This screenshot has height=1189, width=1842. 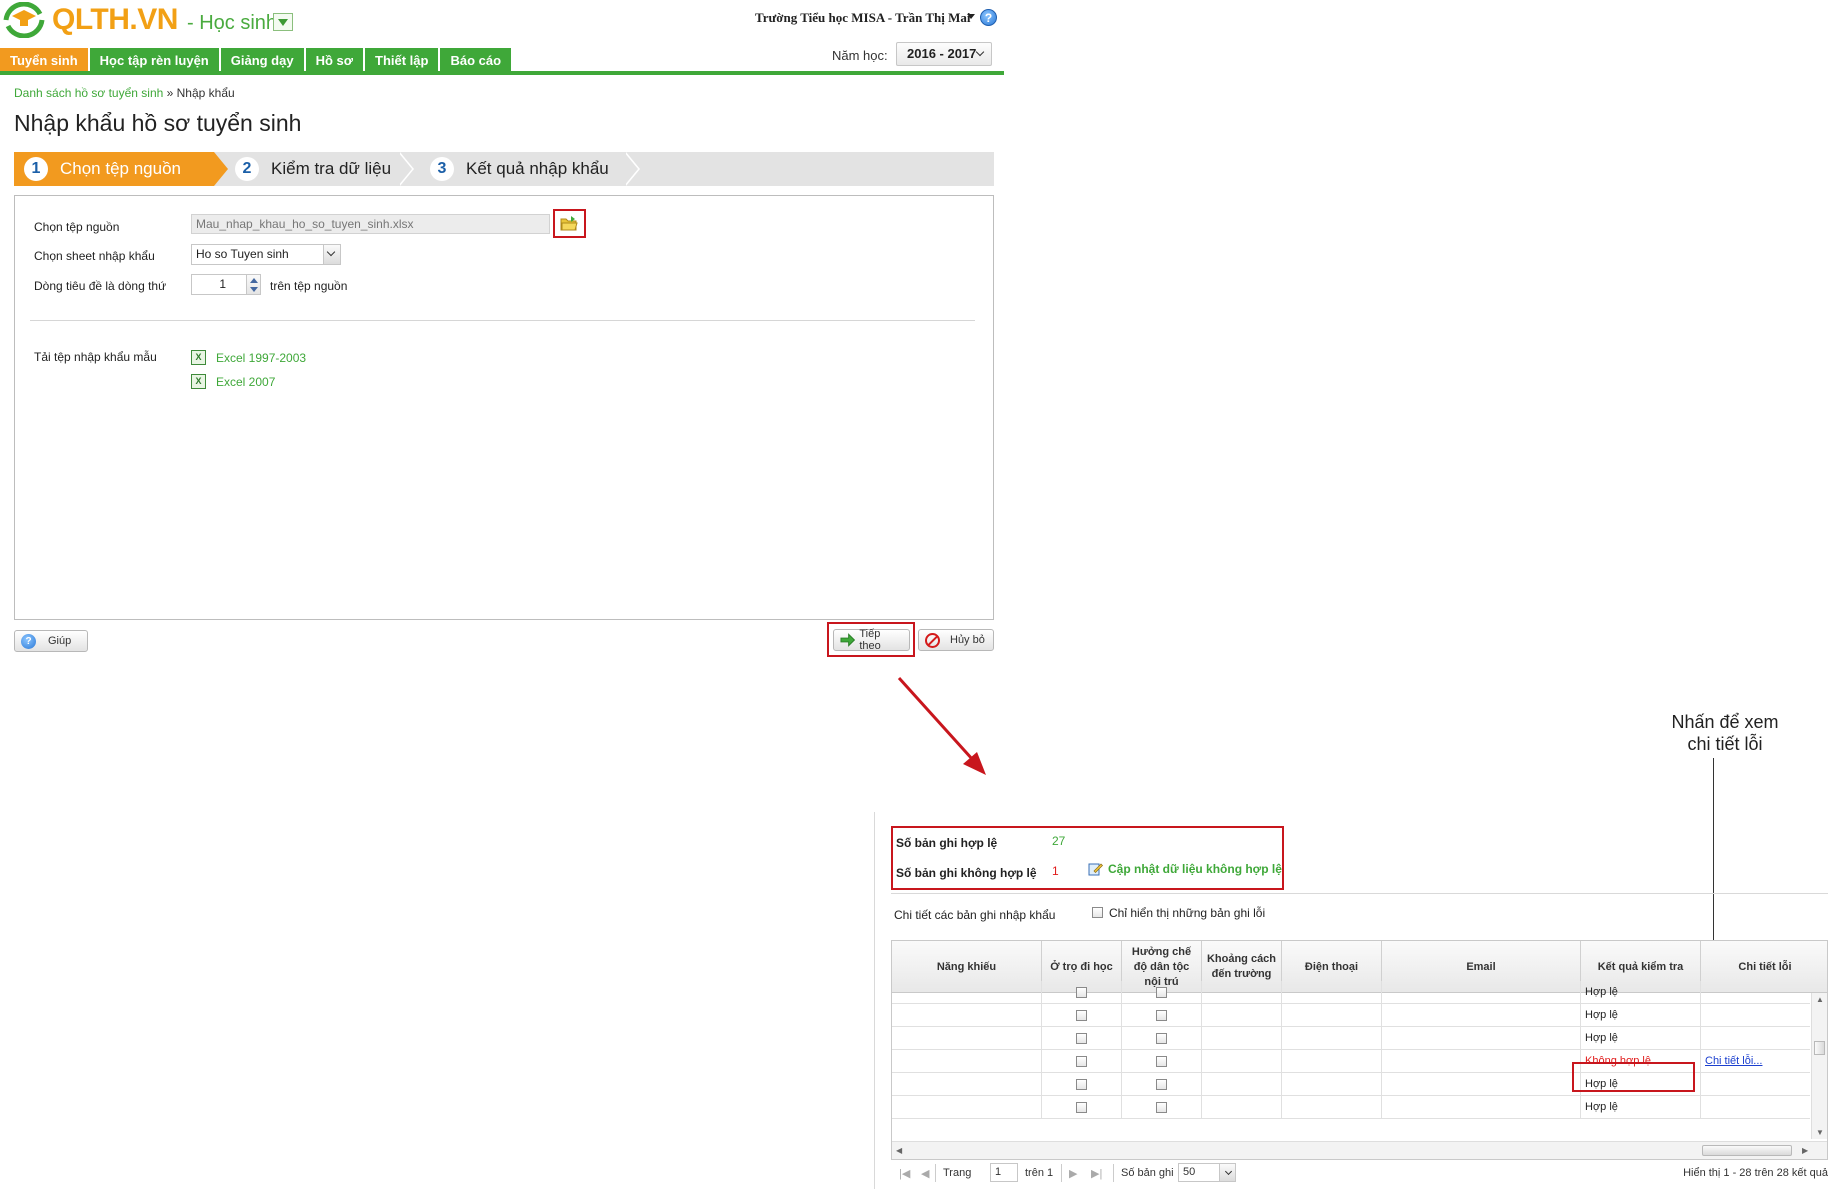 I want to click on prev-page-icon: ◀, so click(x=925, y=1173).